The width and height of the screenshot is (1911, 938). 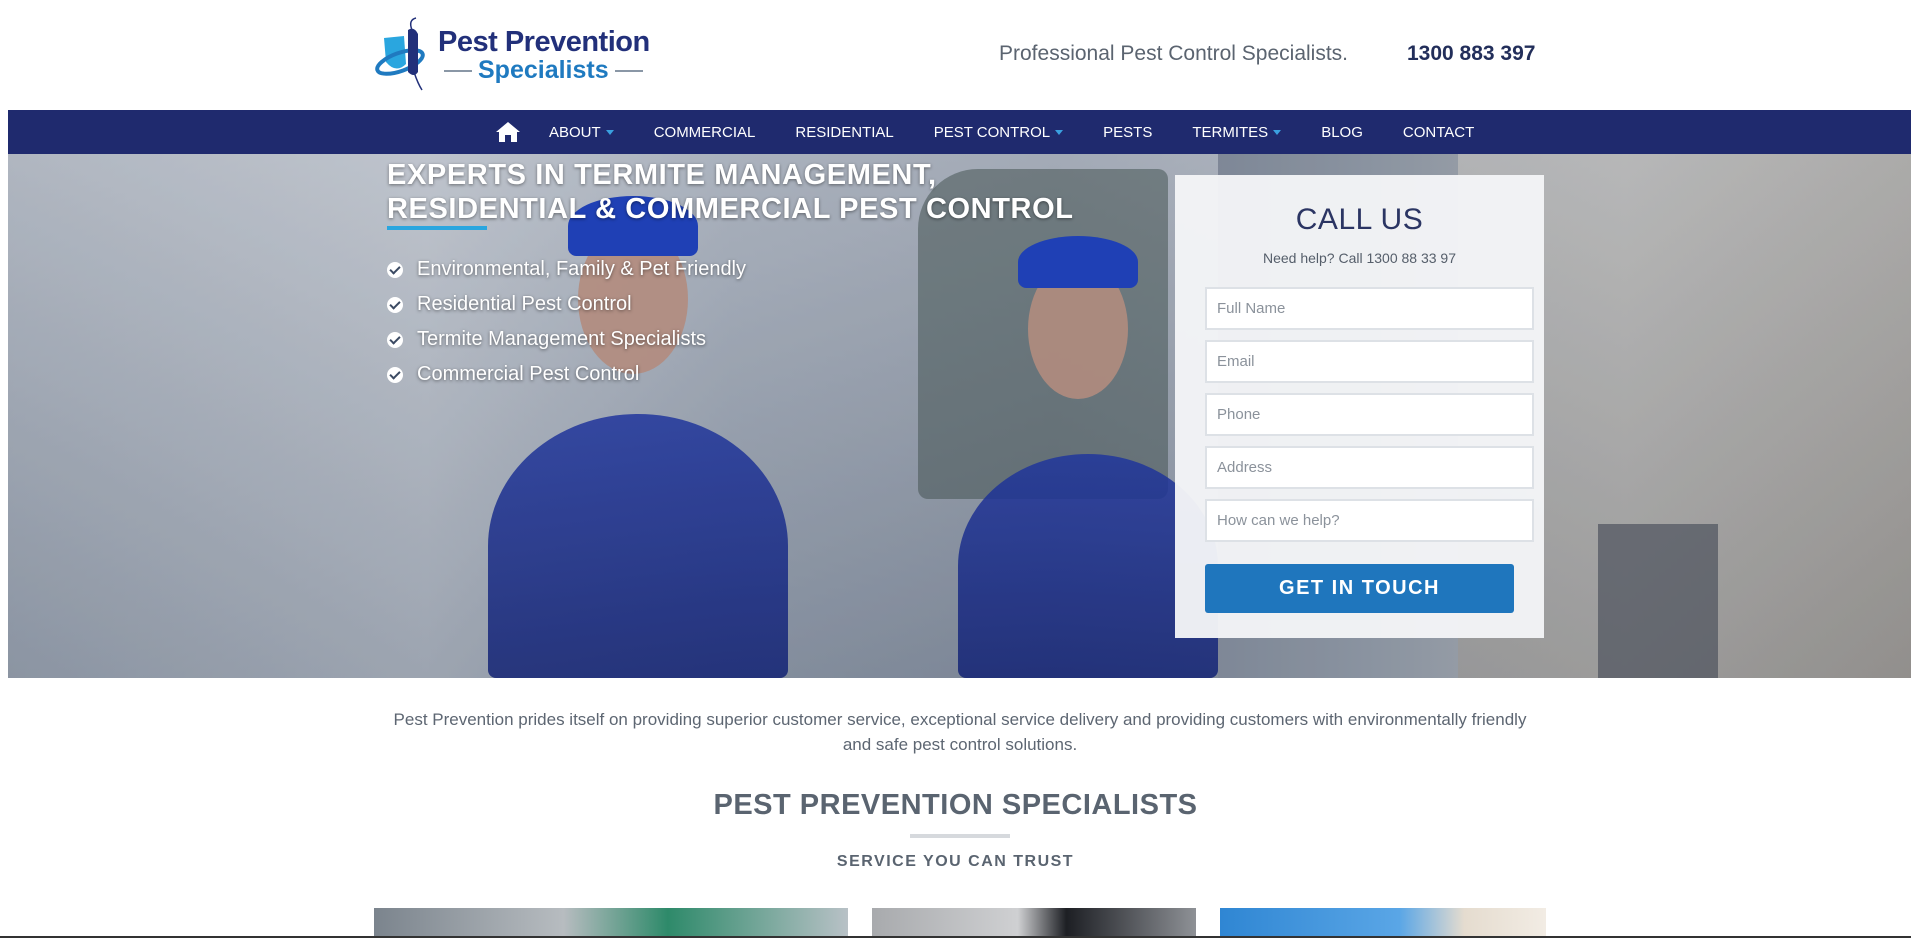 I want to click on logo-text-secondary-label: Specialists, so click(x=543, y=70).